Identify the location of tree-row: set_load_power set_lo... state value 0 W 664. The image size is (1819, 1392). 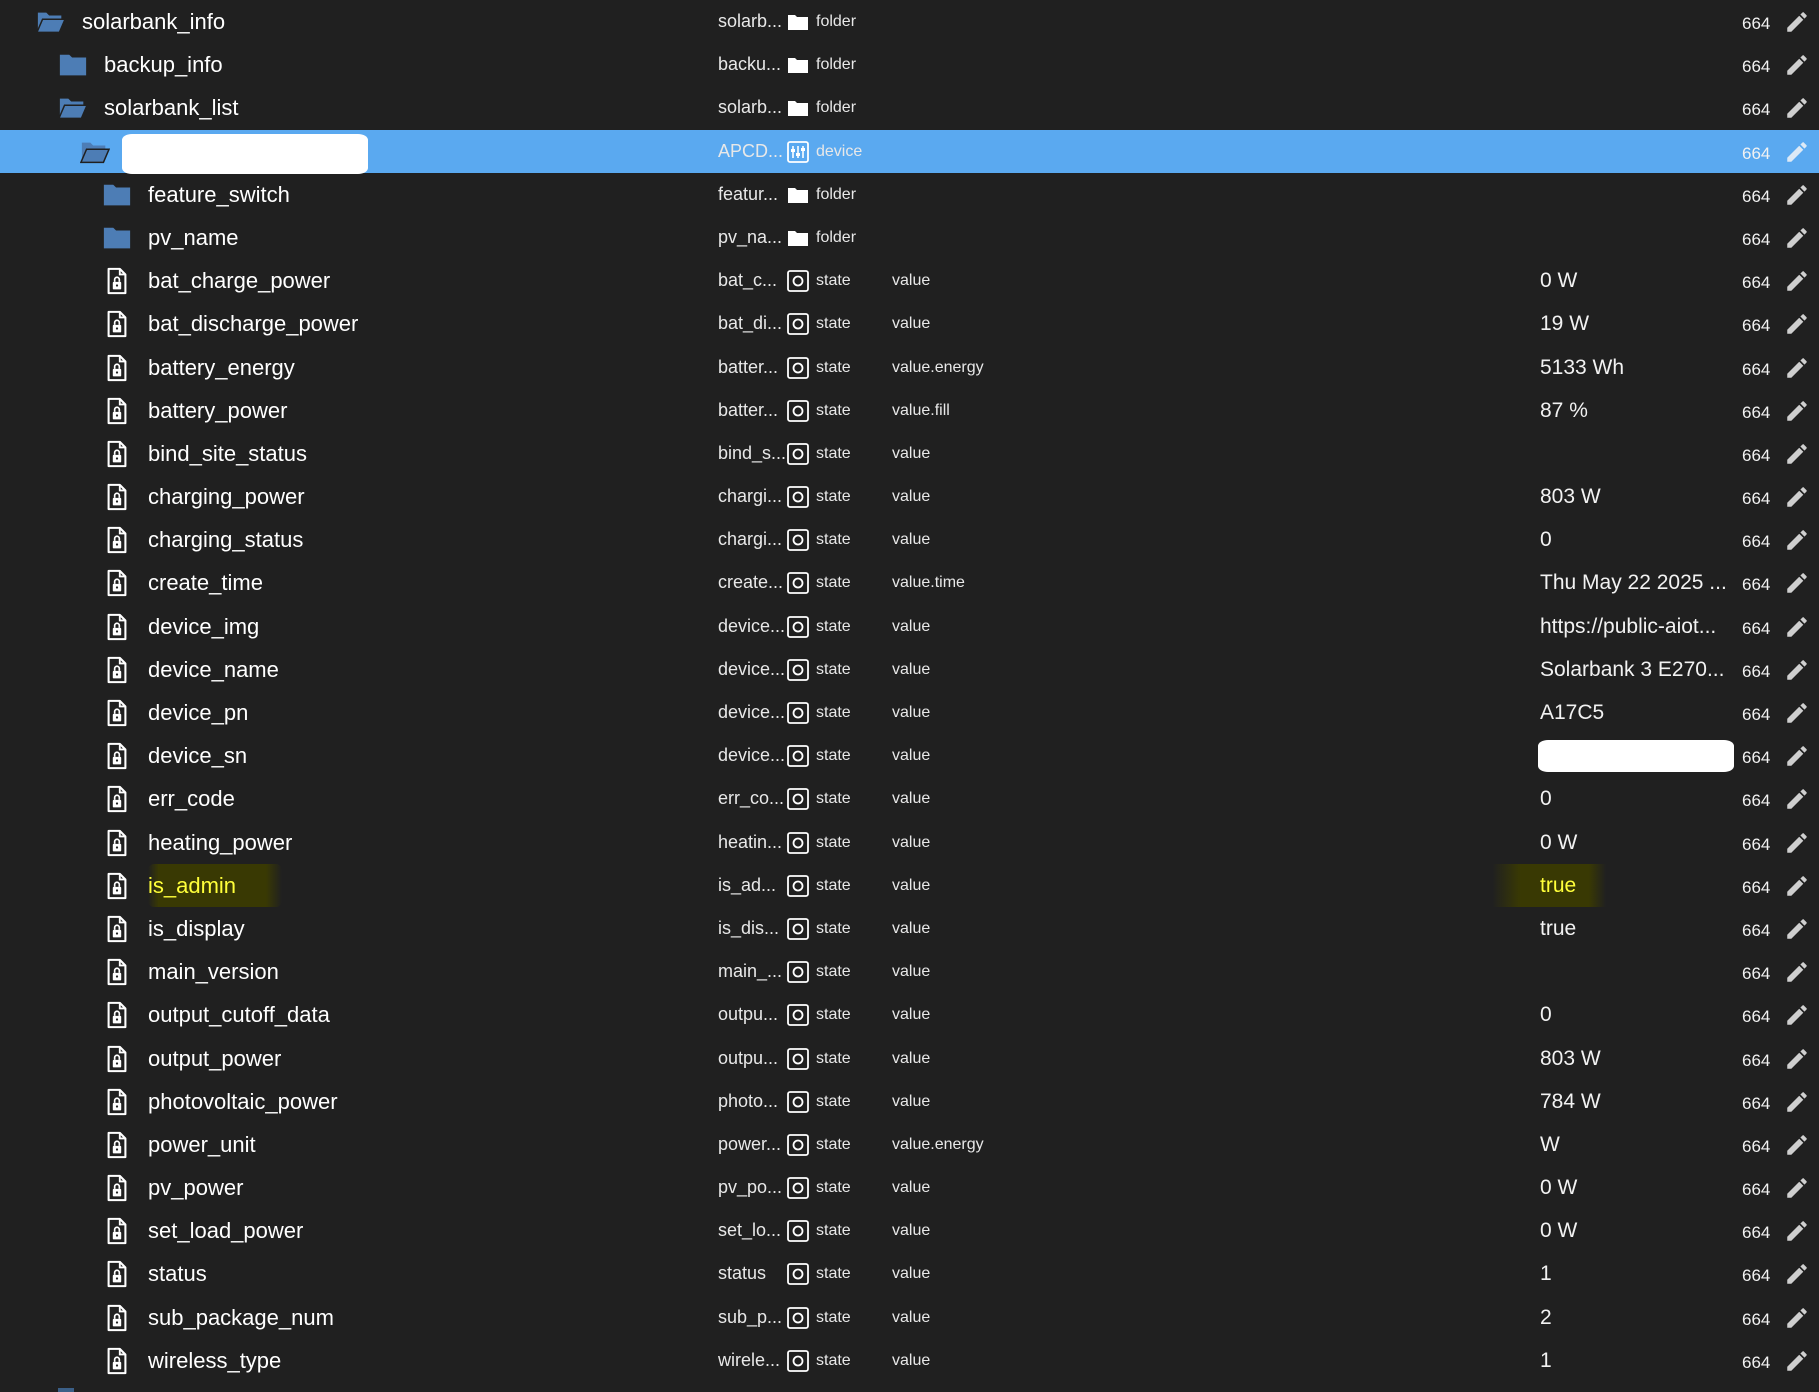
(909, 1230).